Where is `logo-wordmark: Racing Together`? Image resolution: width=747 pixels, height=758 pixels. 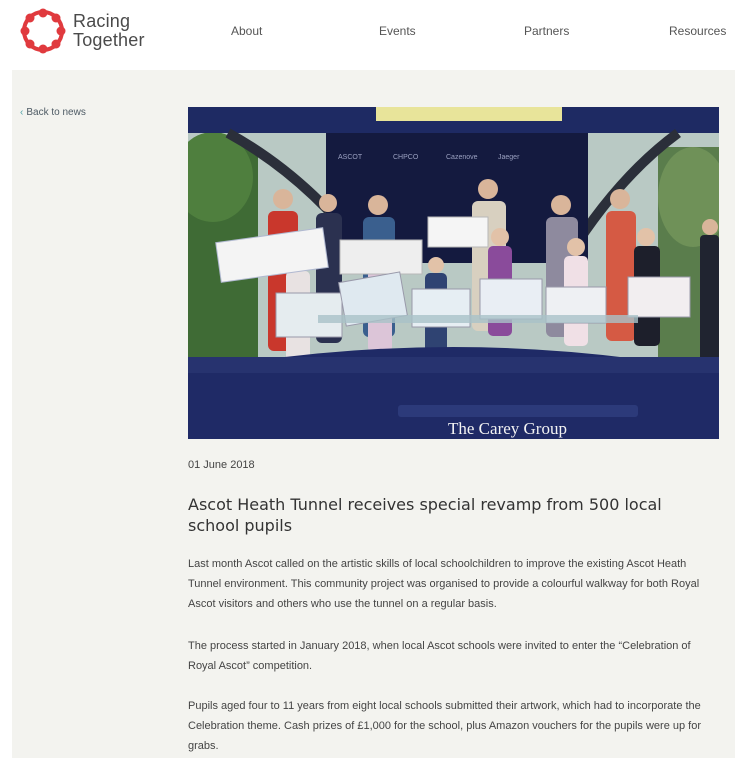 logo-wordmark: Racing Together is located at coordinates (109, 31).